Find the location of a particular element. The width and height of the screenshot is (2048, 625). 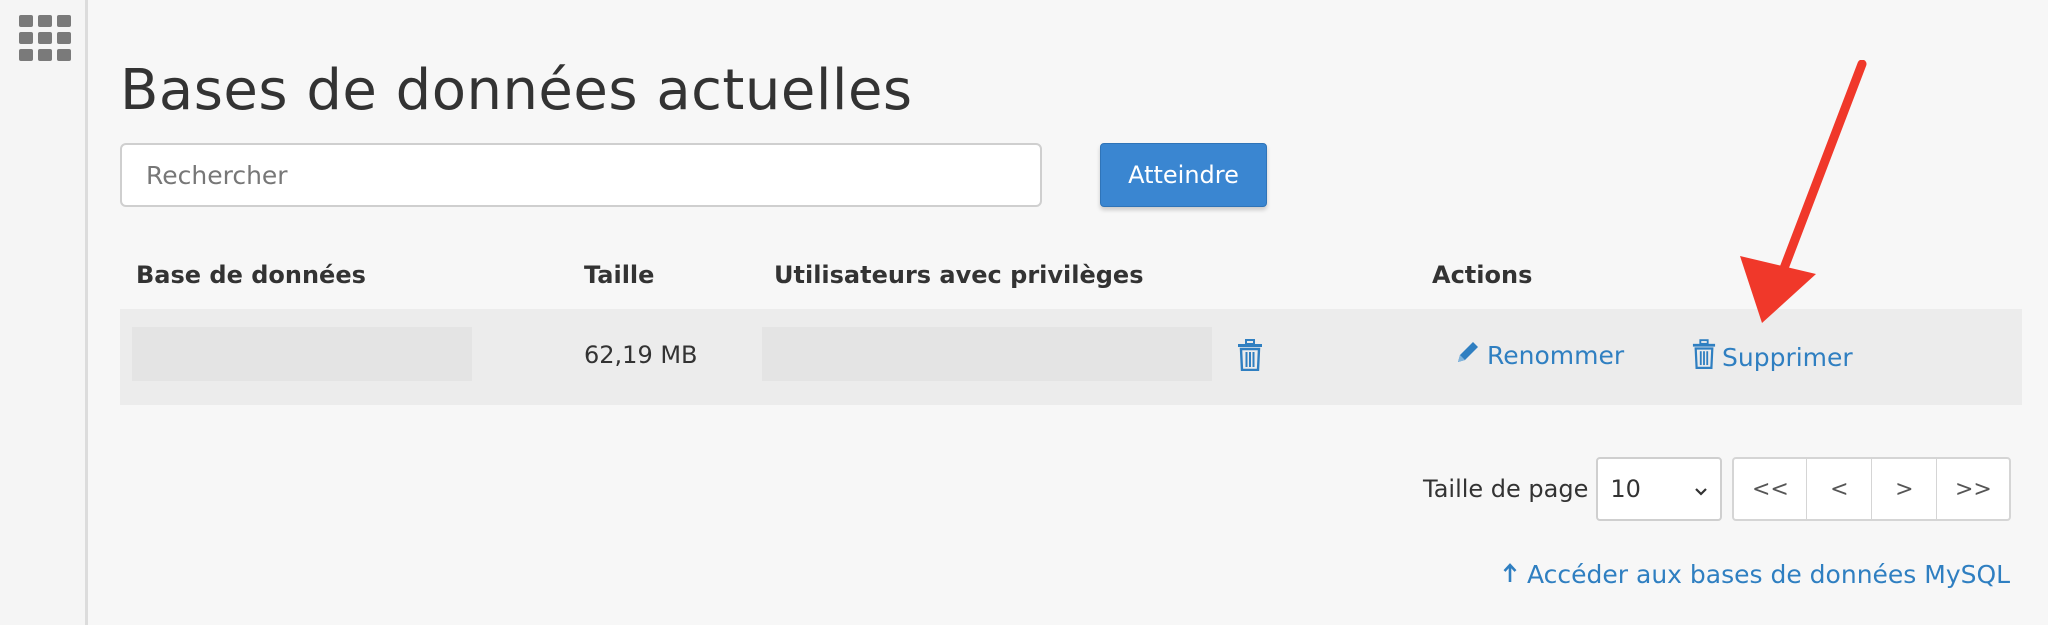

previous-page-button: < is located at coordinates (1840, 489).